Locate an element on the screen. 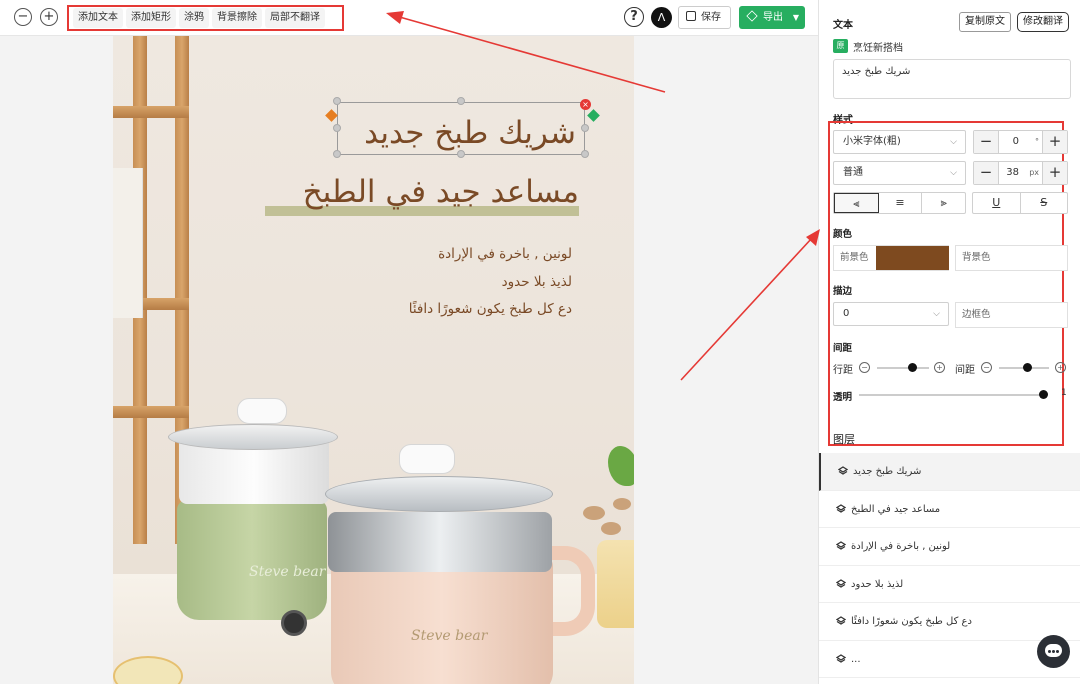  layer-label: مساعد جيد في الطبخ is located at coordinates (896, 509).